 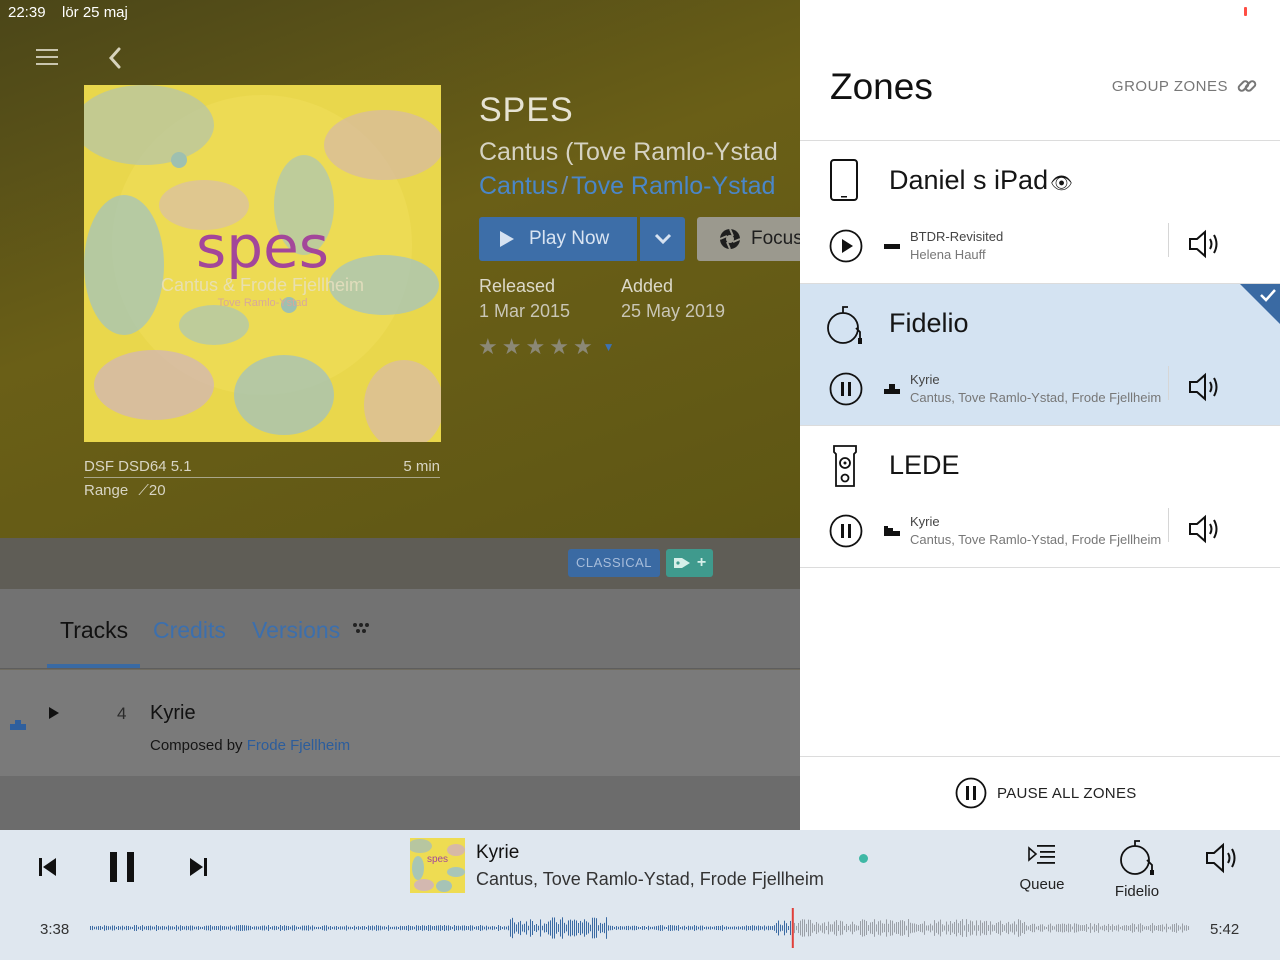 I want to click on artist-link: Cantus, so click(x=518, y=186).